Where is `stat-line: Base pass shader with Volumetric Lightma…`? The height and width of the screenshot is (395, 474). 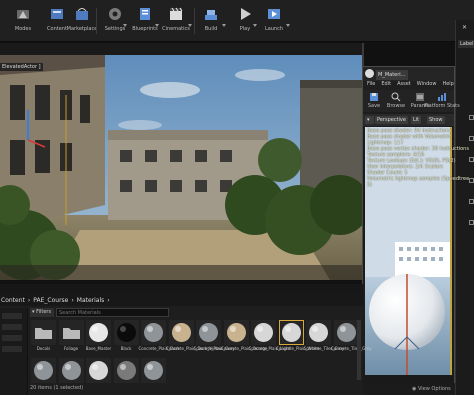
stat-line: Base pass shader with Volumetric Lightma… is located at coordinates (409, 140).